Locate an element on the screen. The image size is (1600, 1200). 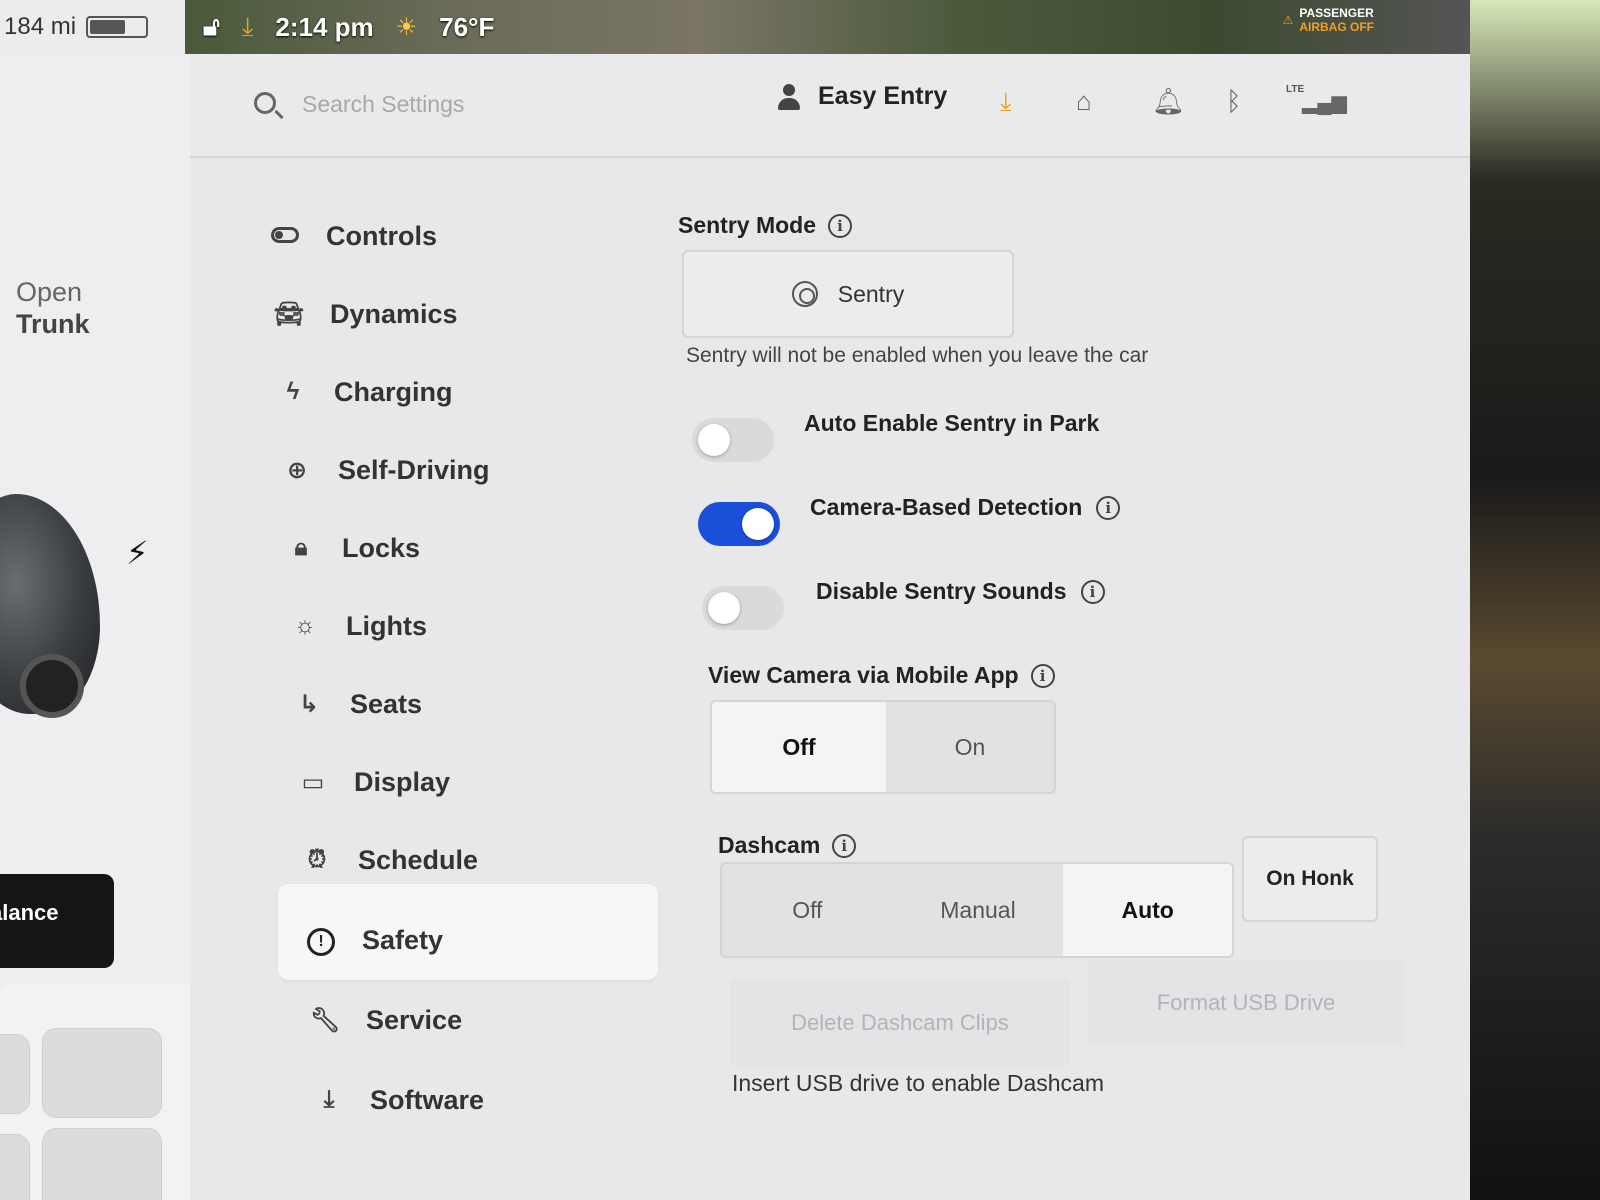
sidebar-item-label: Locks is located at coordinates (381, 547).